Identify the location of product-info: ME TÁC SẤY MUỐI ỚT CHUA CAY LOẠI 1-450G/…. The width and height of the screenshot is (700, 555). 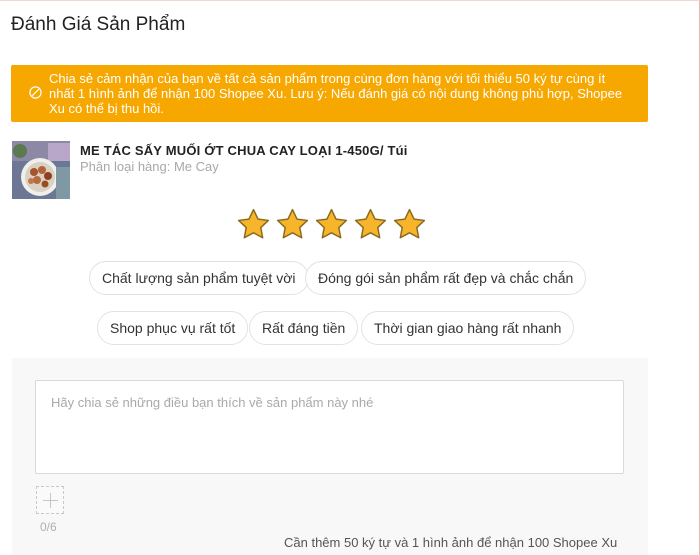
(332, 170).